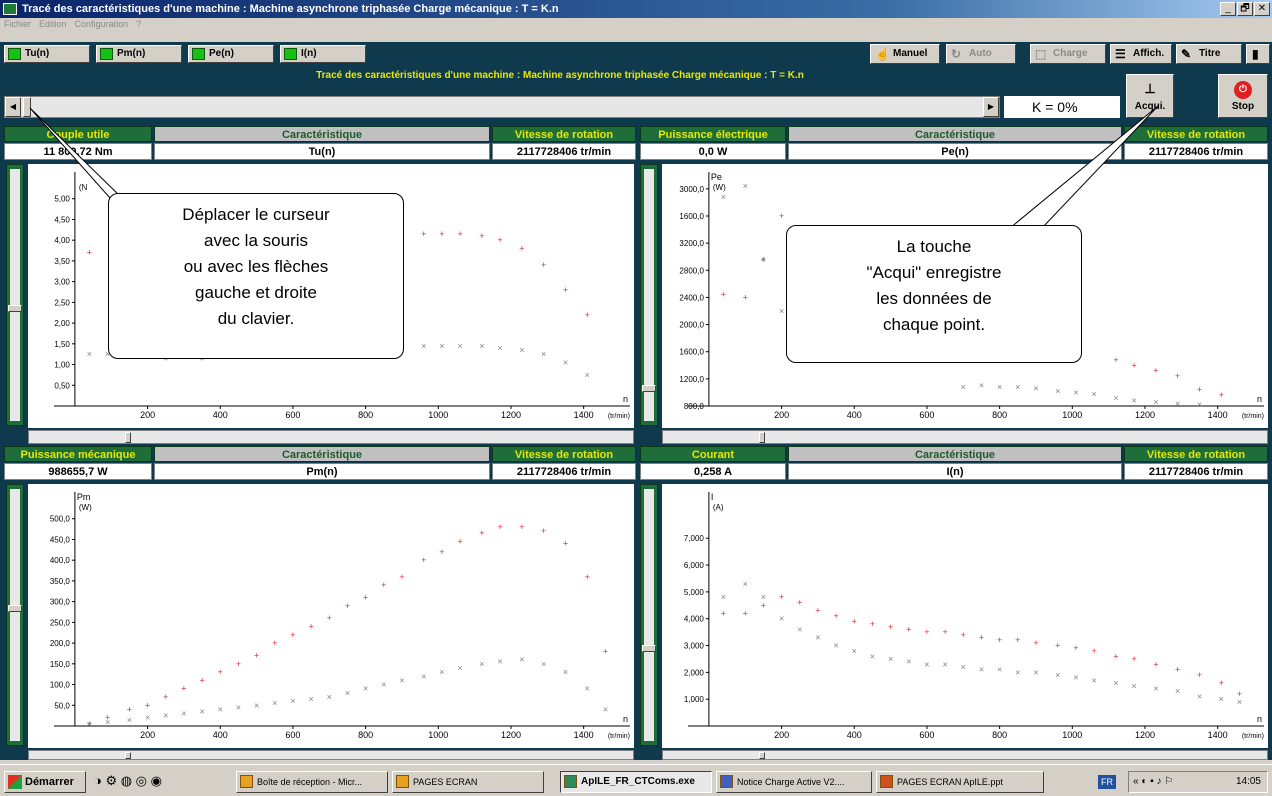  I want to click on callout-line: La touche, so click(934, 246).